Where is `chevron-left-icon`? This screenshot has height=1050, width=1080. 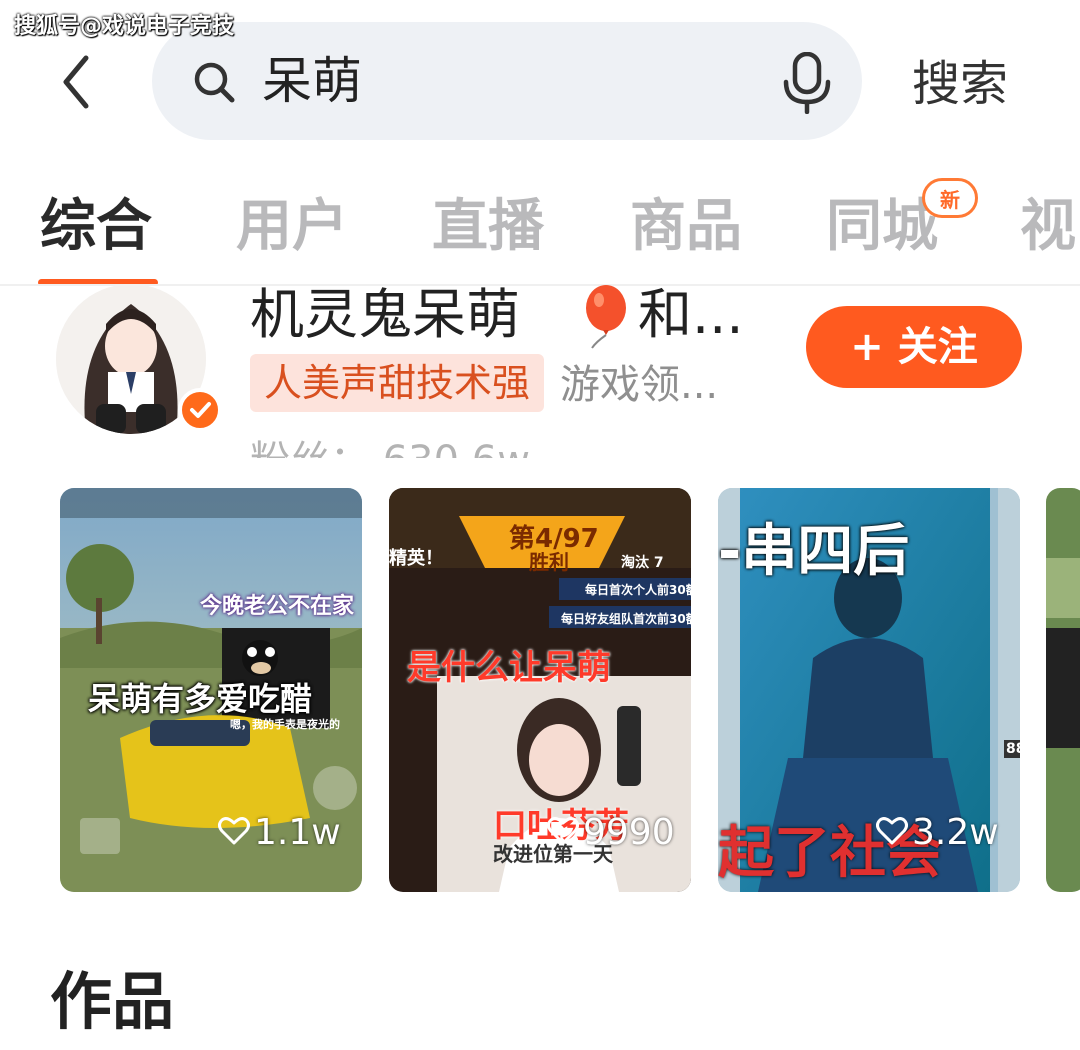 chevron-left-icon is located at coordinates (76, 82).